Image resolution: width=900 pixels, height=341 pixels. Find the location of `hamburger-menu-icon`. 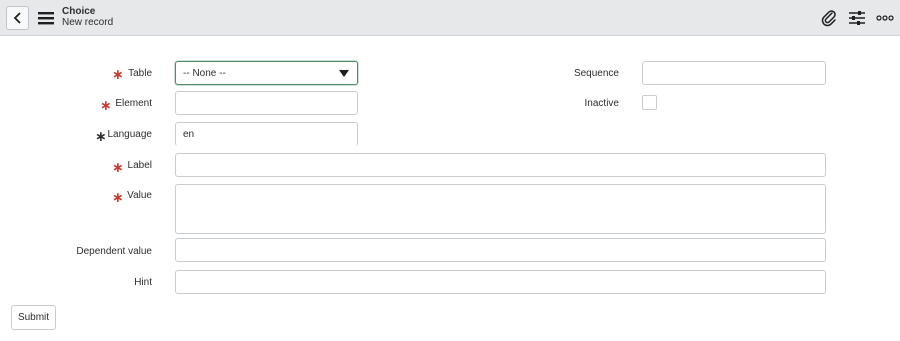

hamburger-menu-icon is located at coordinates (46, 18).